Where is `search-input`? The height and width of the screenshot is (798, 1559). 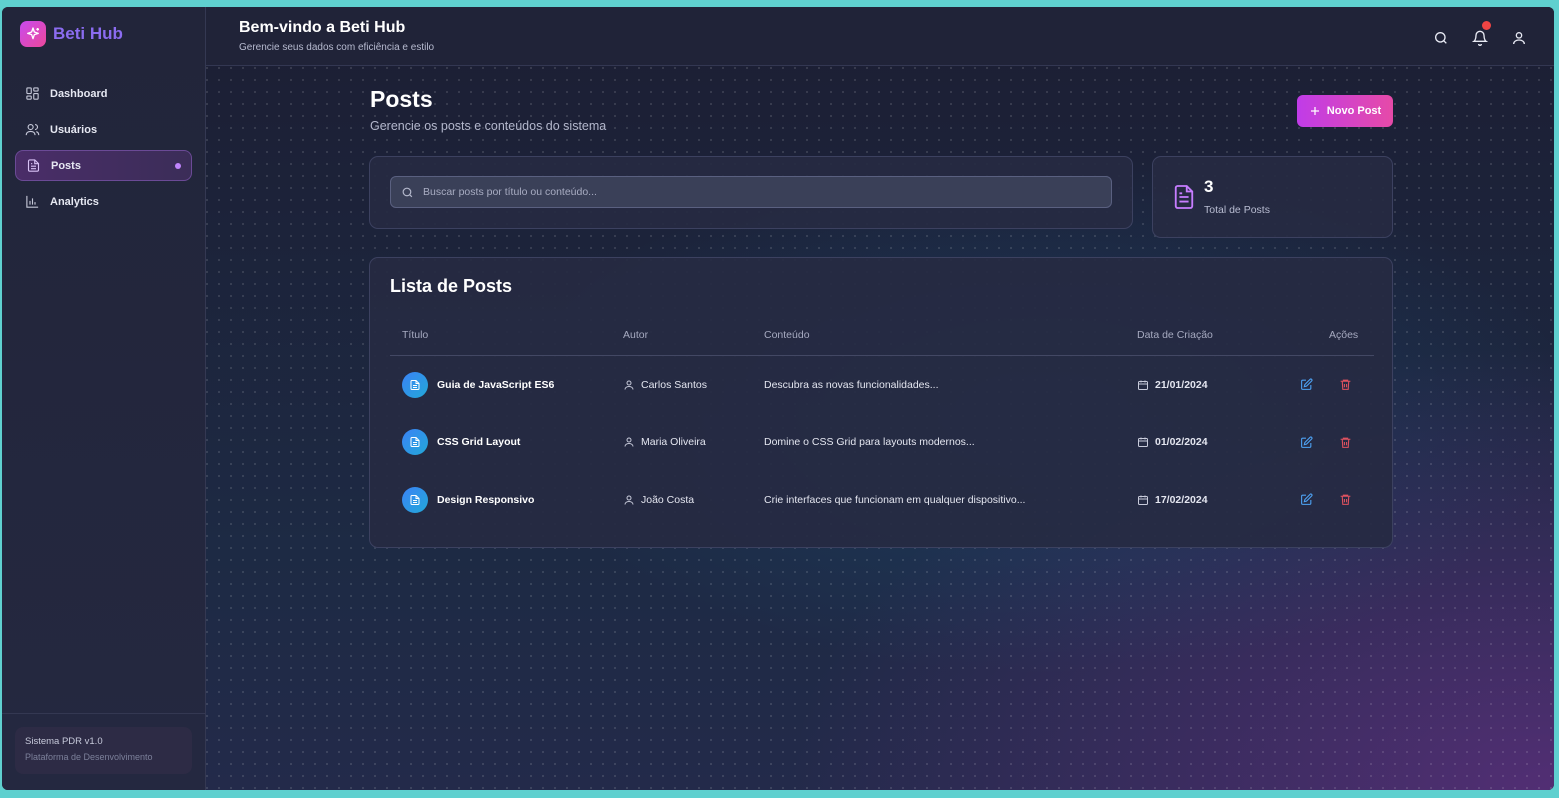 search-input is located at coordinates (753, 192).